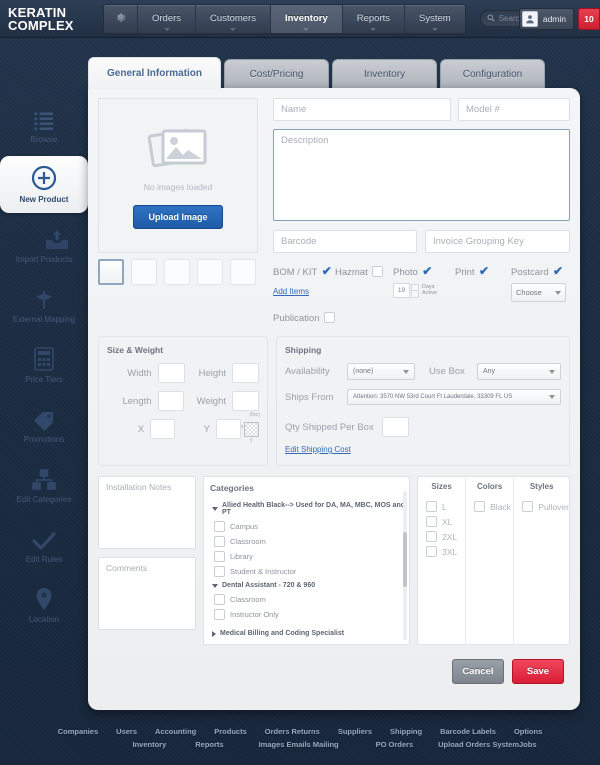 This screenshot has width=600, height=765. Describe the element at coordinates (528, 506) in the screenshot. I see `style-checkbox` at that location.